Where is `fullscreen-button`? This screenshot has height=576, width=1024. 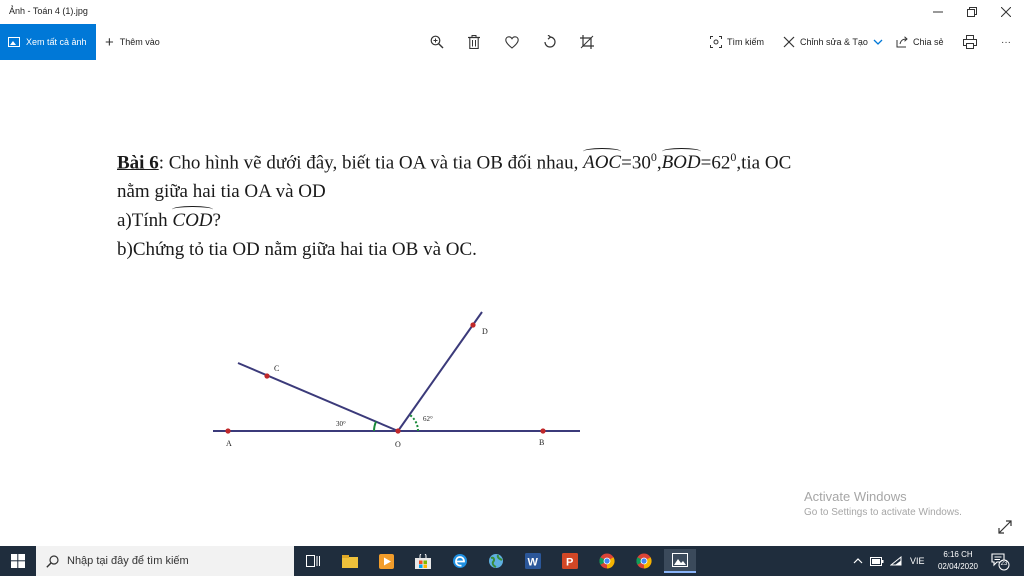 fullscreen-button is located at coordinates (1005, 529).